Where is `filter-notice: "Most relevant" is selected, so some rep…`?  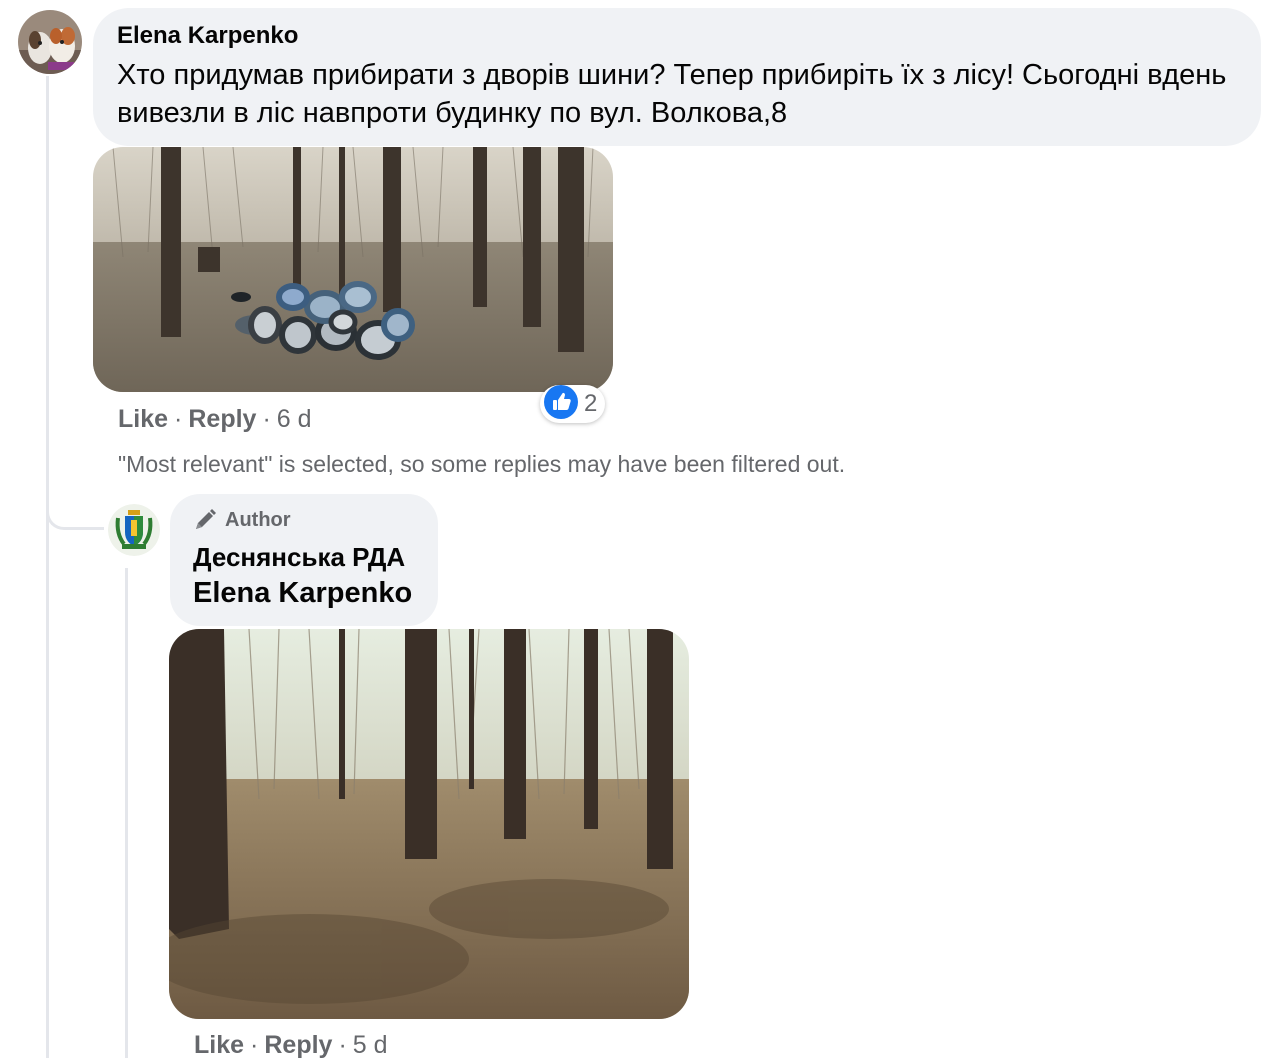
filter-notice: "Most relevant" is selected, so some rep… is located at coordinates (482, 464).